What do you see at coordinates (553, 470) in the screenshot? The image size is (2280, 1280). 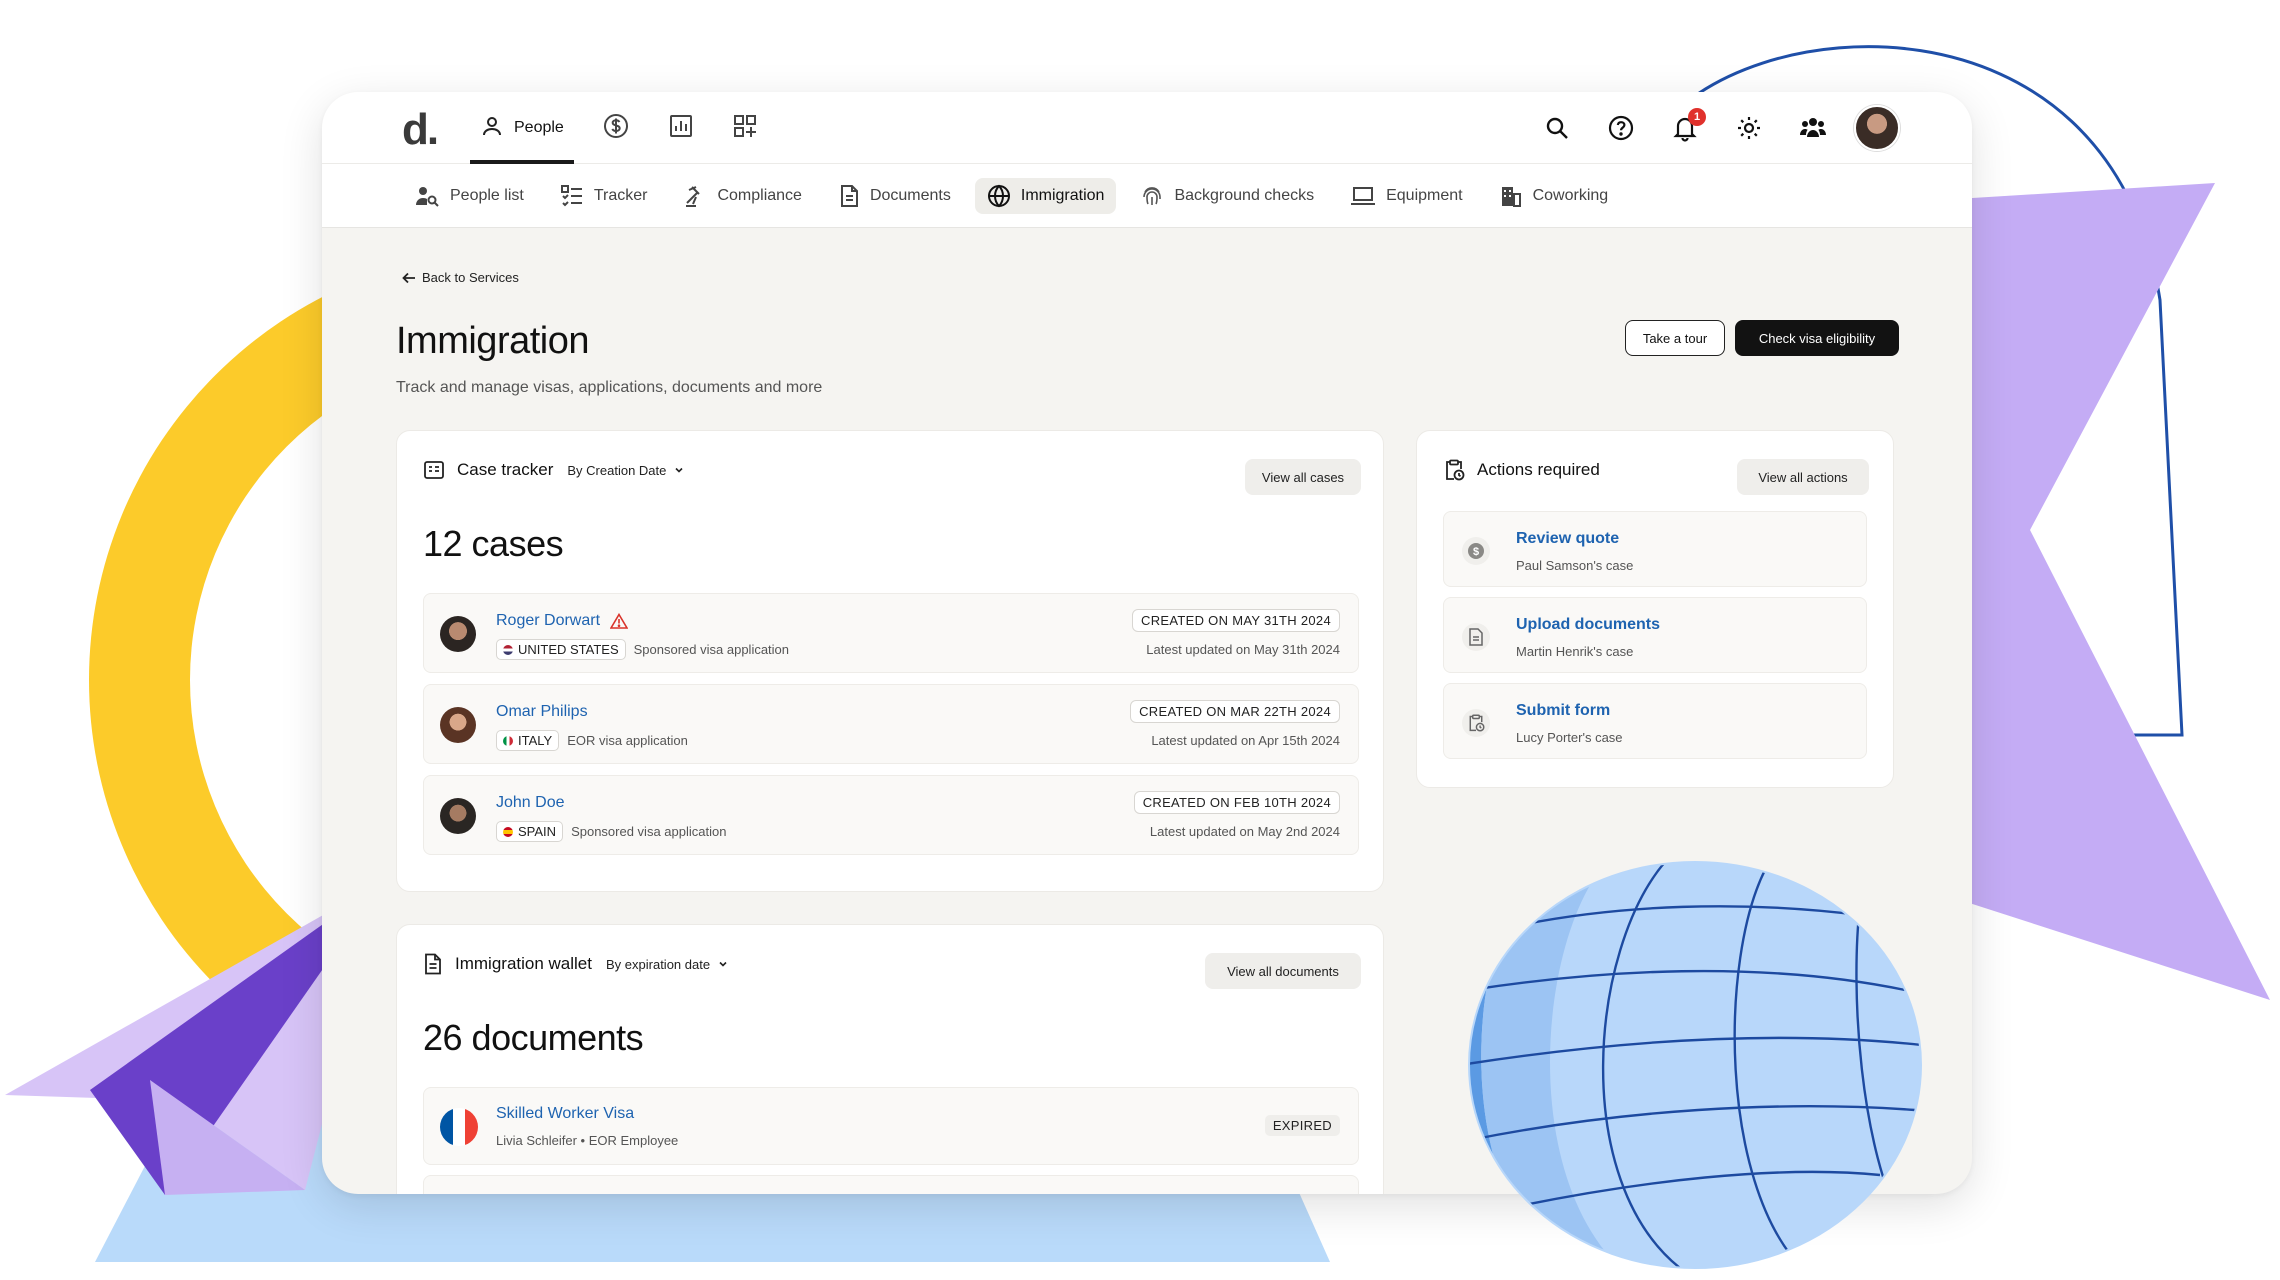 I see `case-tracker-header: Case tracker By Creation Date` at bounding box center [553, 470].